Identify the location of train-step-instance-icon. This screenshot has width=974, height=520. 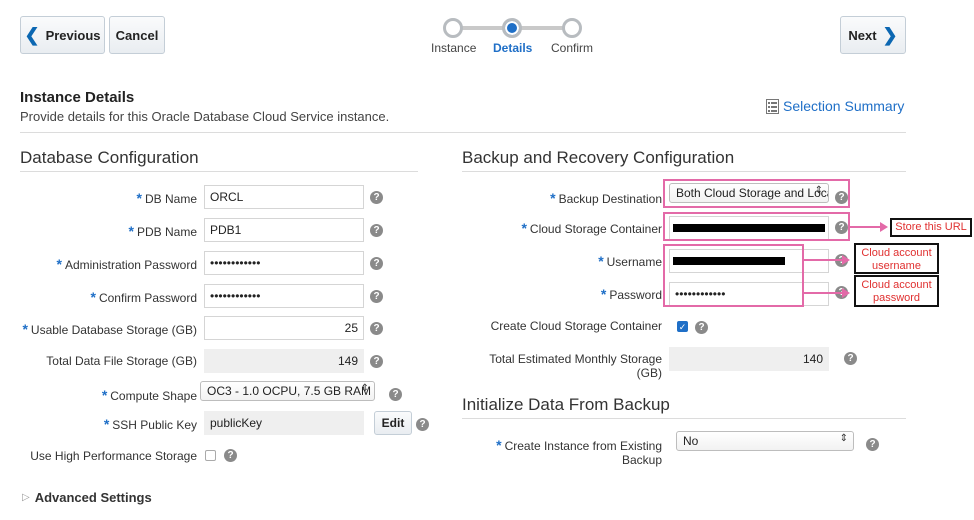
(453, 28).